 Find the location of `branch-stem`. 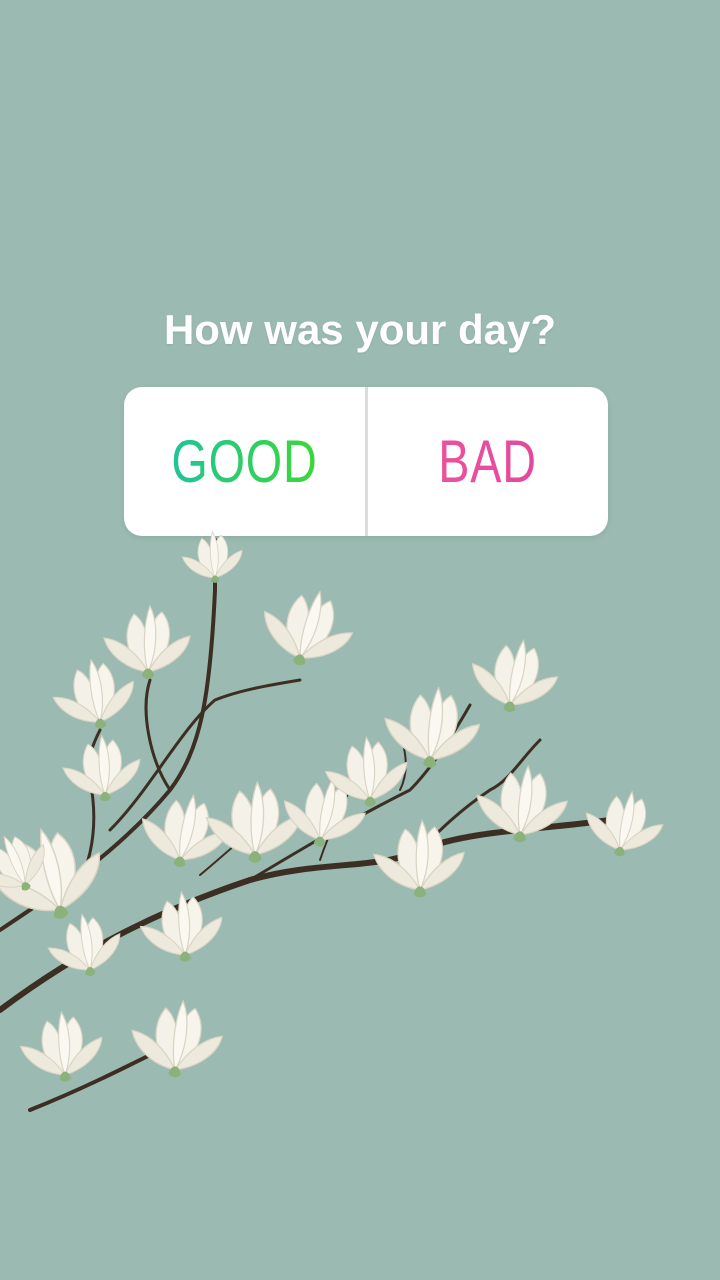

branch-stem is located at coordinates (158, 735).